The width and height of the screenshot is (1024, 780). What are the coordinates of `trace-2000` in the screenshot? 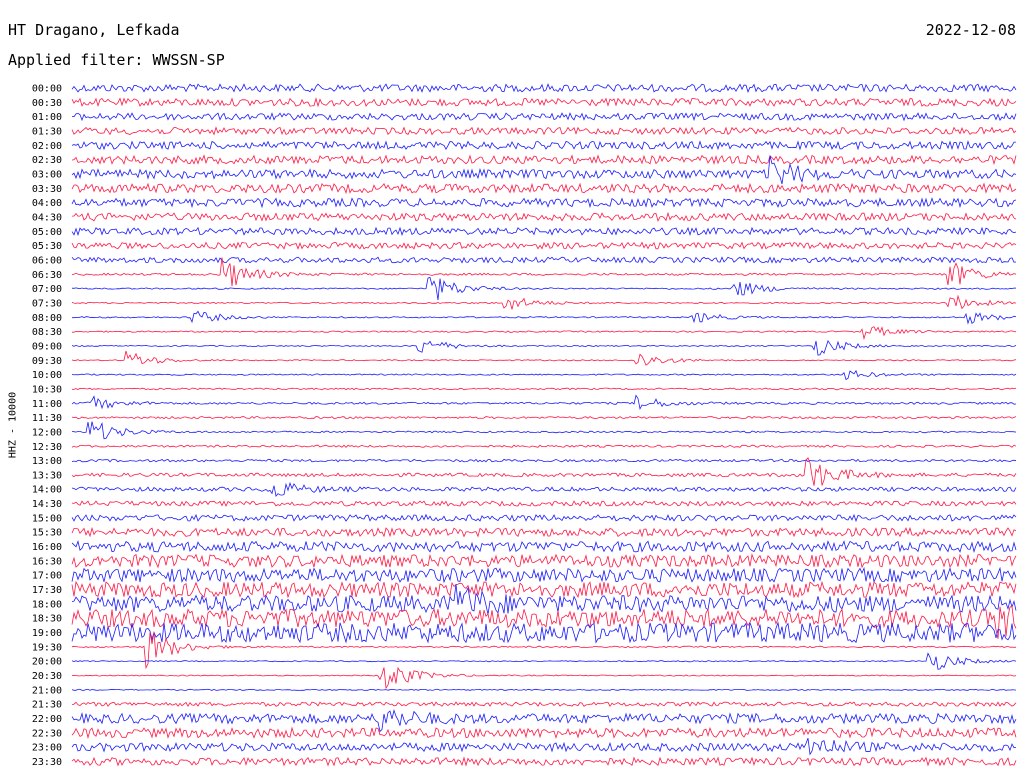 It's located at (544, 661).